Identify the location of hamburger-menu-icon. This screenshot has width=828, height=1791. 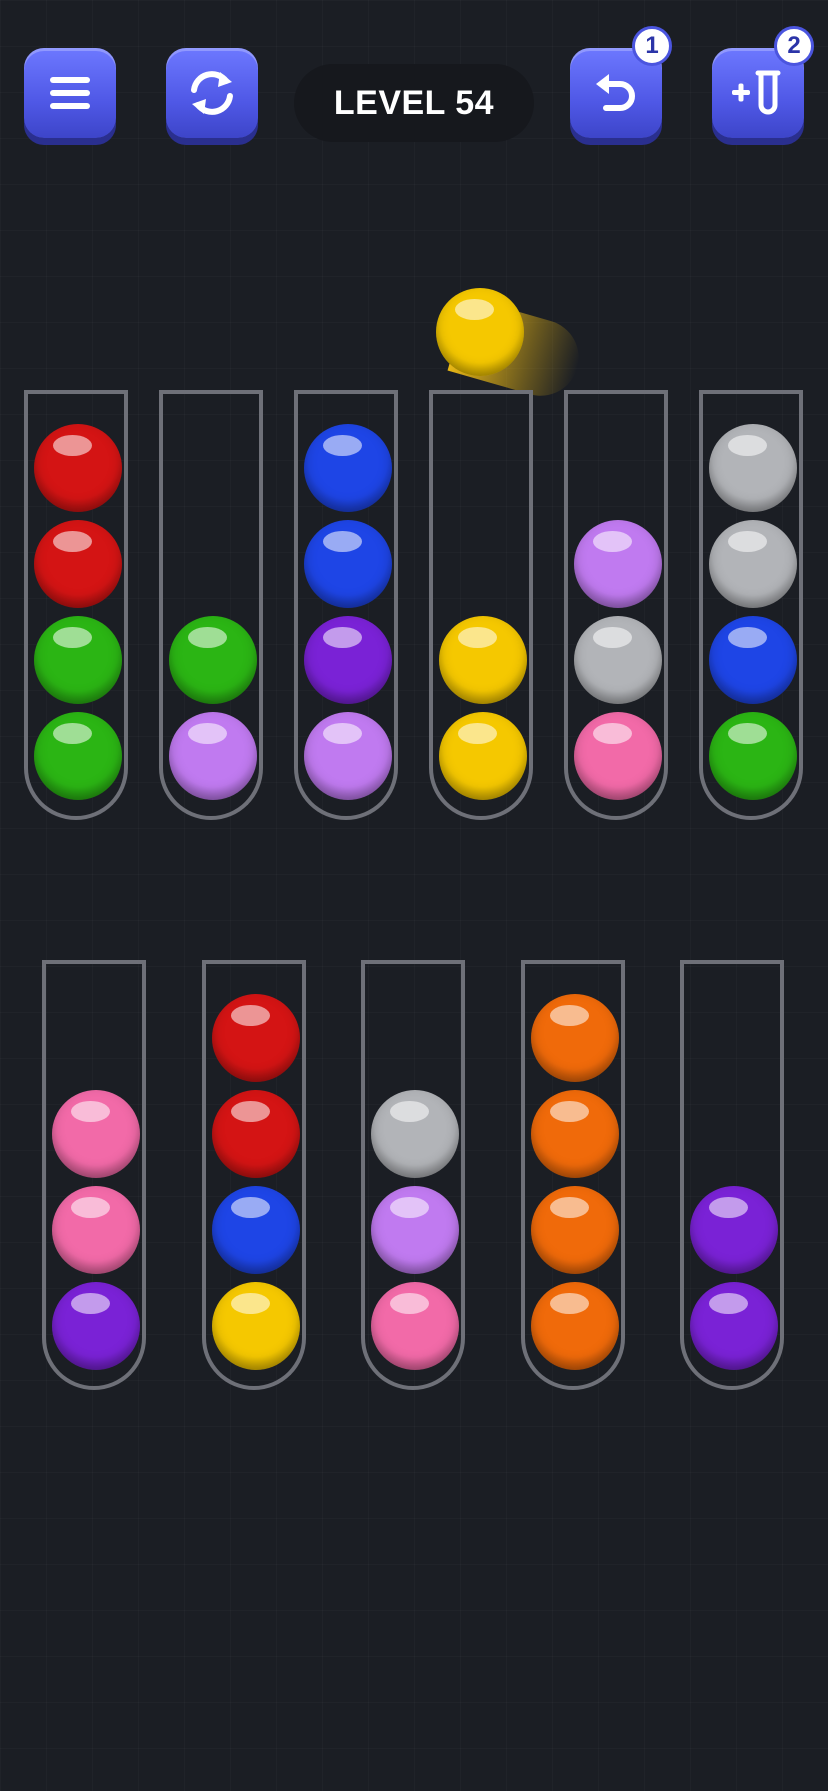
(70, 93).